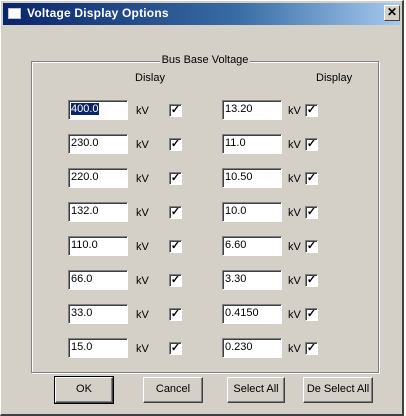  I want to click on voltage-value: 10.50, so click(239, 177).